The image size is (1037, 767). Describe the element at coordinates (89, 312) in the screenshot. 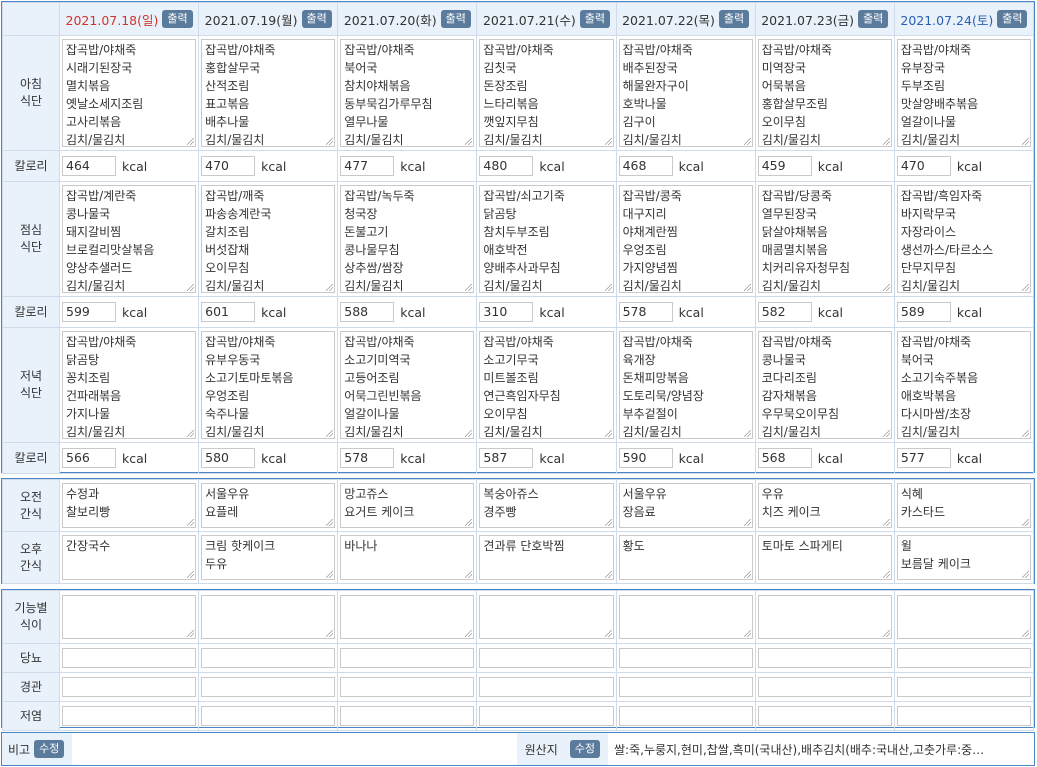

I see `calorie-input: 599` at that location.